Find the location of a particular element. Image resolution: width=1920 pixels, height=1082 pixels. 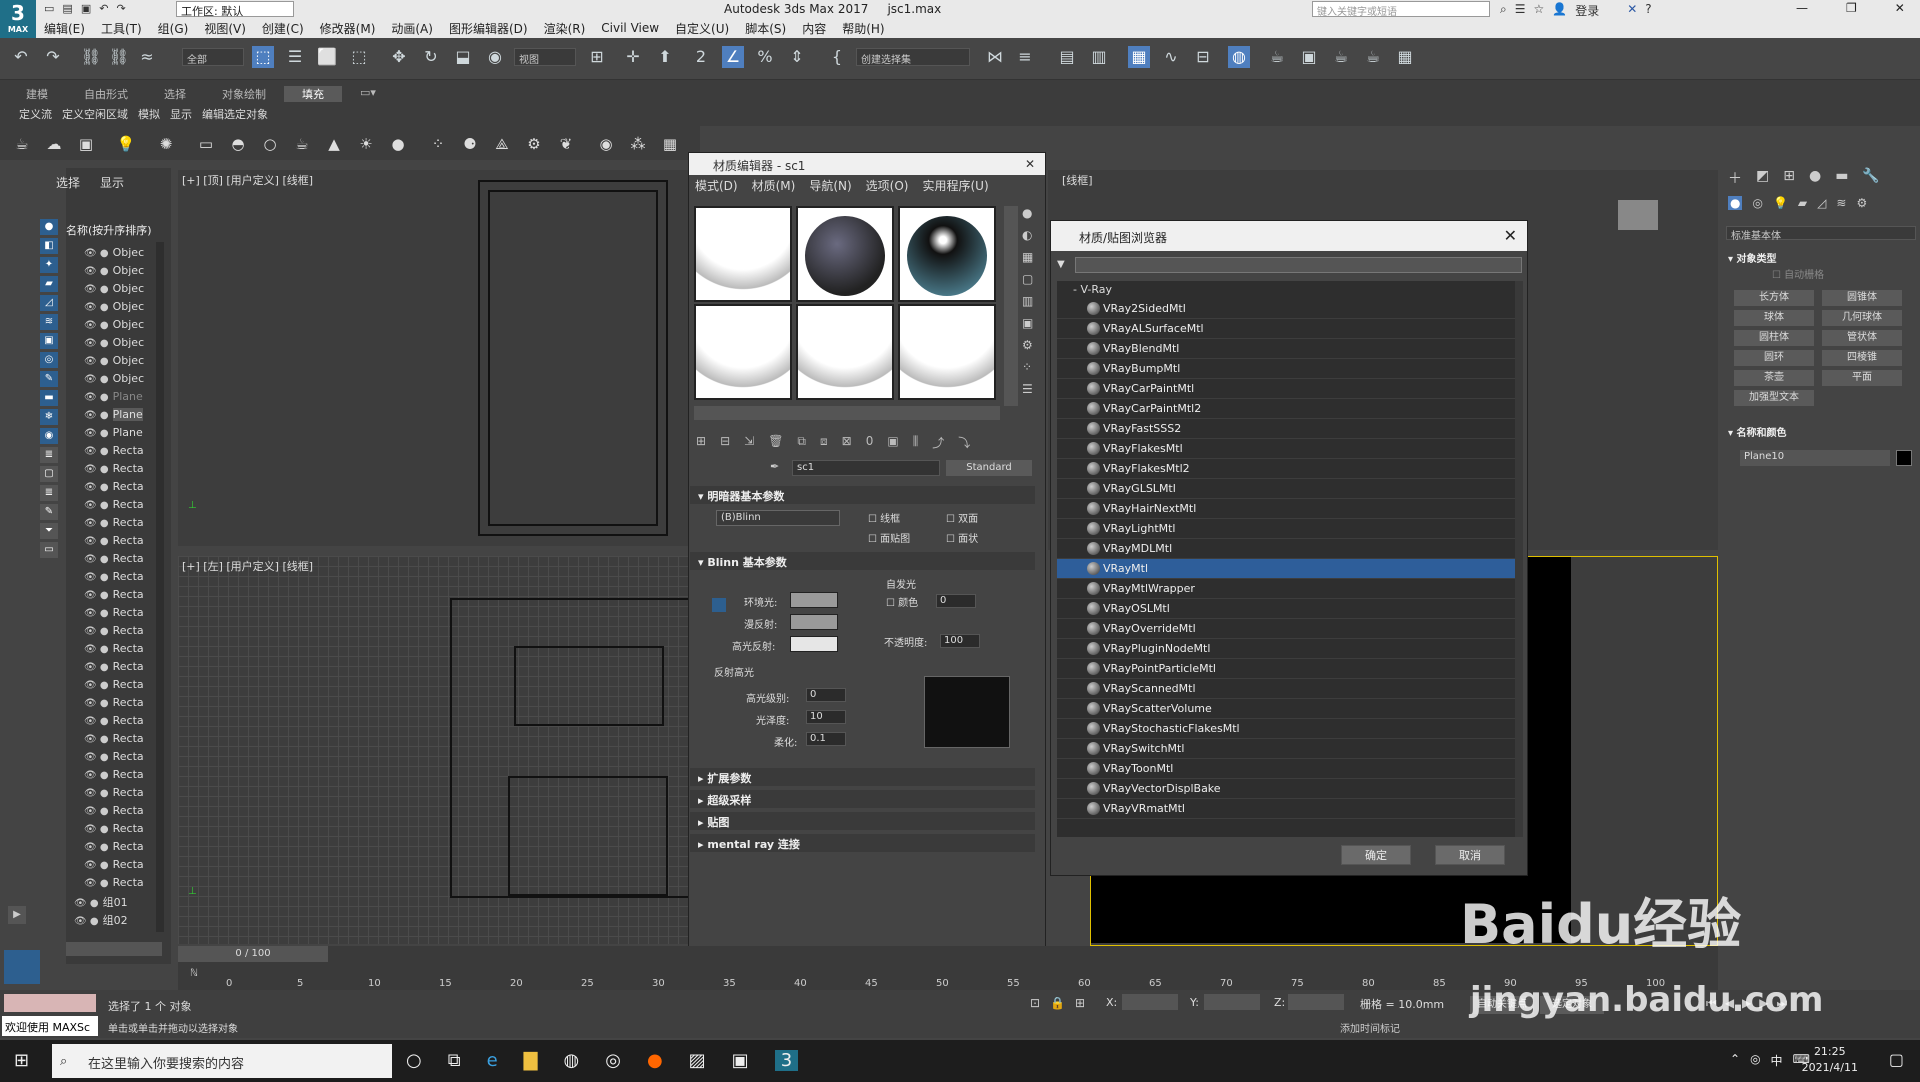

faceted-checkbox: ☐ 面状 is located at coordinates (962, 537).